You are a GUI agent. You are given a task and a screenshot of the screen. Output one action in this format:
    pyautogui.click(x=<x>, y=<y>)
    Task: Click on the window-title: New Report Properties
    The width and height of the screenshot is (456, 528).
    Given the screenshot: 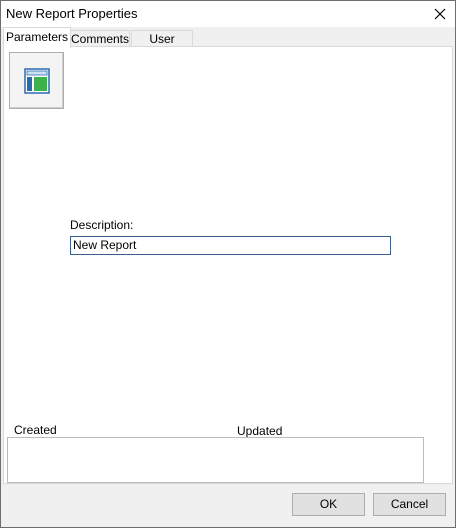 What is the action you would take?
    pyautogui.click(x=72, y=13)
    